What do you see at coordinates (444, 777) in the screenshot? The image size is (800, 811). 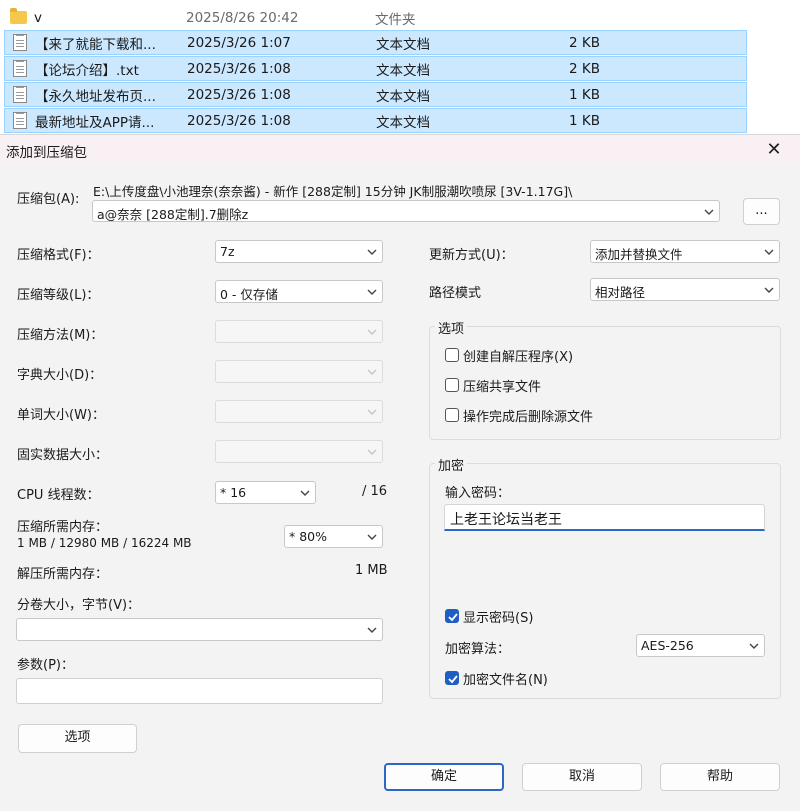 I see `ok-button: 确定` at bounding box center [444, 777].